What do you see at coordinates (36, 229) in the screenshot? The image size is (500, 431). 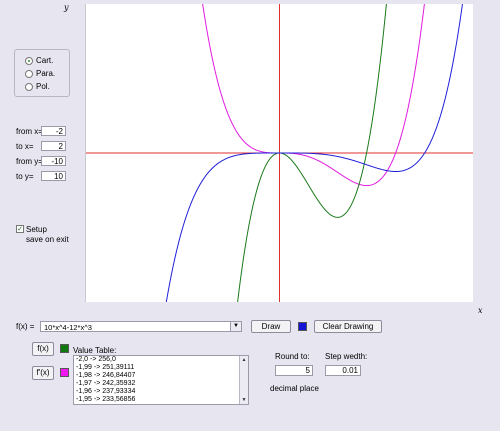 I see `setup-label: Setup` at bounding box center [36, 229].